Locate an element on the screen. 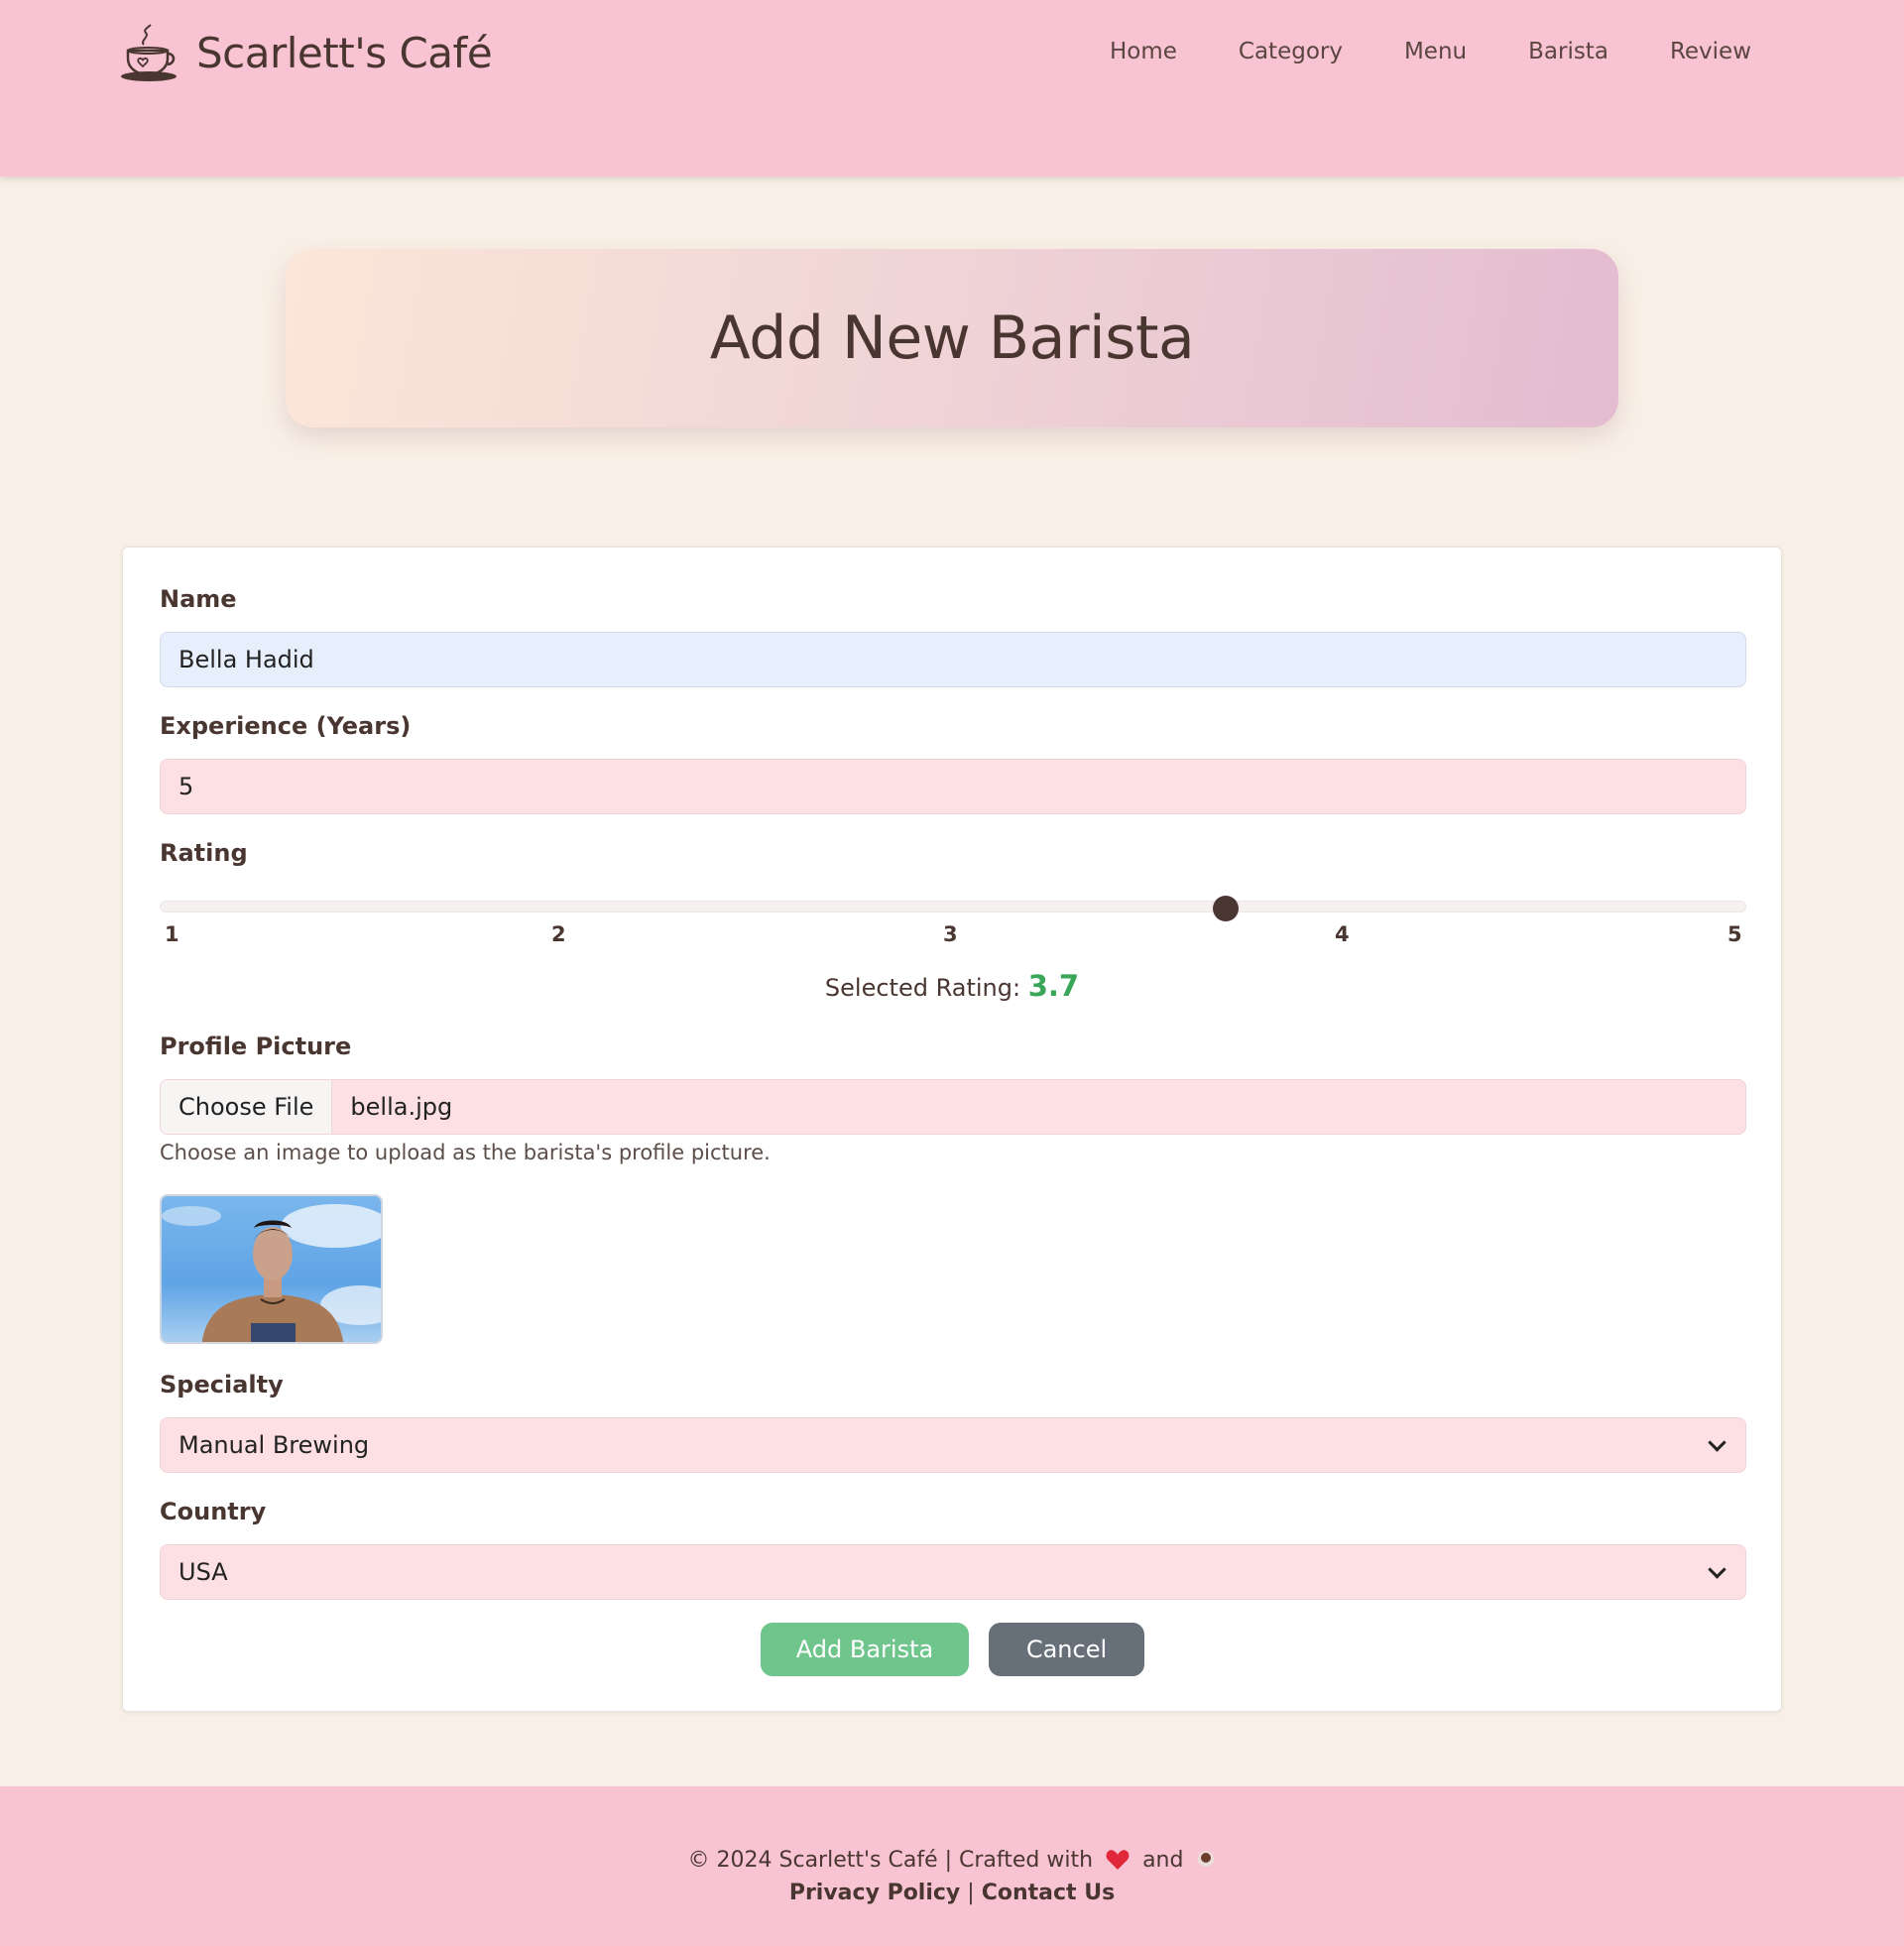 The image size is (1904, 1946). page-title: Add New Barista is located at coordinates (952, 338).